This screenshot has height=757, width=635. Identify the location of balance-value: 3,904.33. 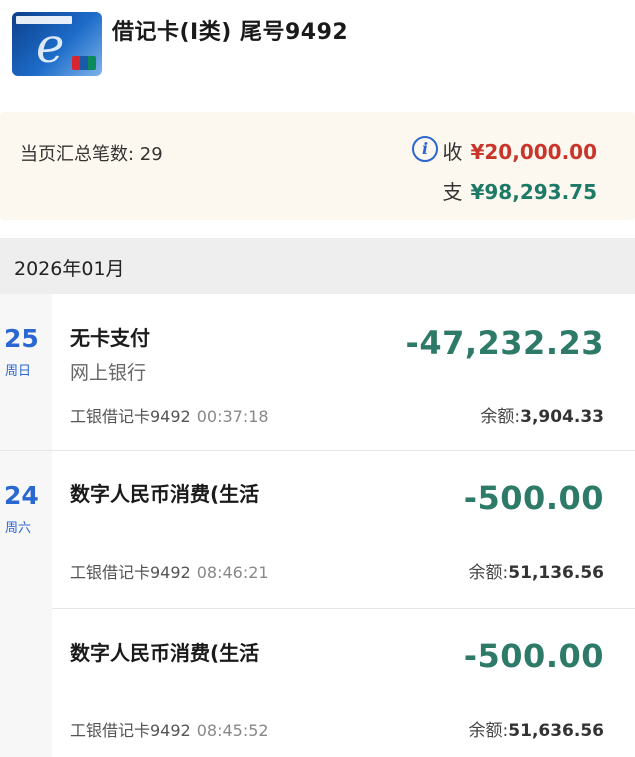
(562, 417).